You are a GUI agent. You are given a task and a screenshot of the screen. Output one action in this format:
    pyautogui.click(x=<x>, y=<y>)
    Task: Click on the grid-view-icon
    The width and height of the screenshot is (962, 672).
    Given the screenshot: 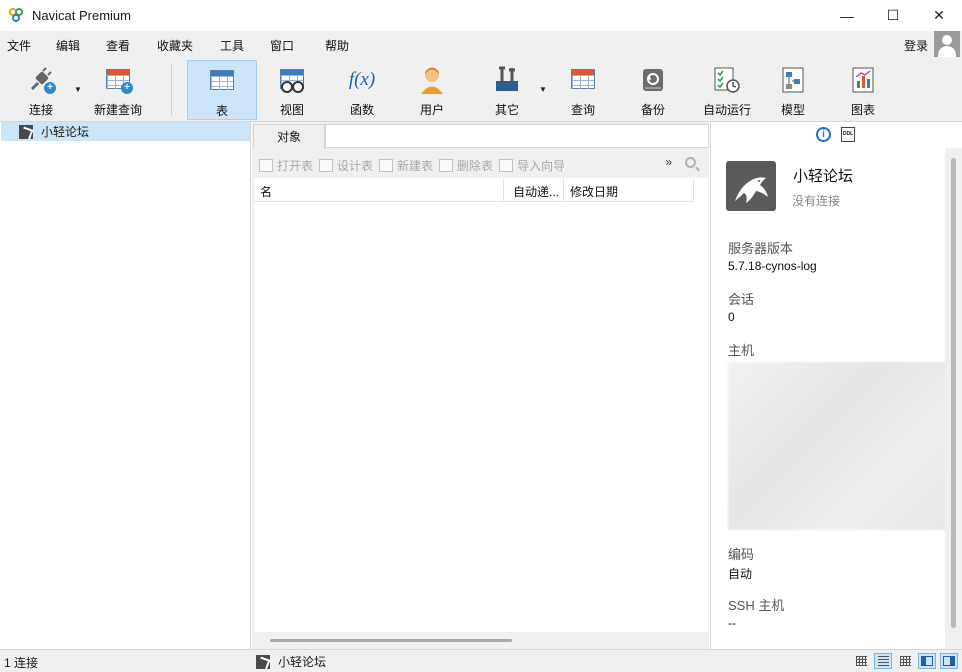 What is the action you would take?
    pyautogui.click(x=861, y=661)
    